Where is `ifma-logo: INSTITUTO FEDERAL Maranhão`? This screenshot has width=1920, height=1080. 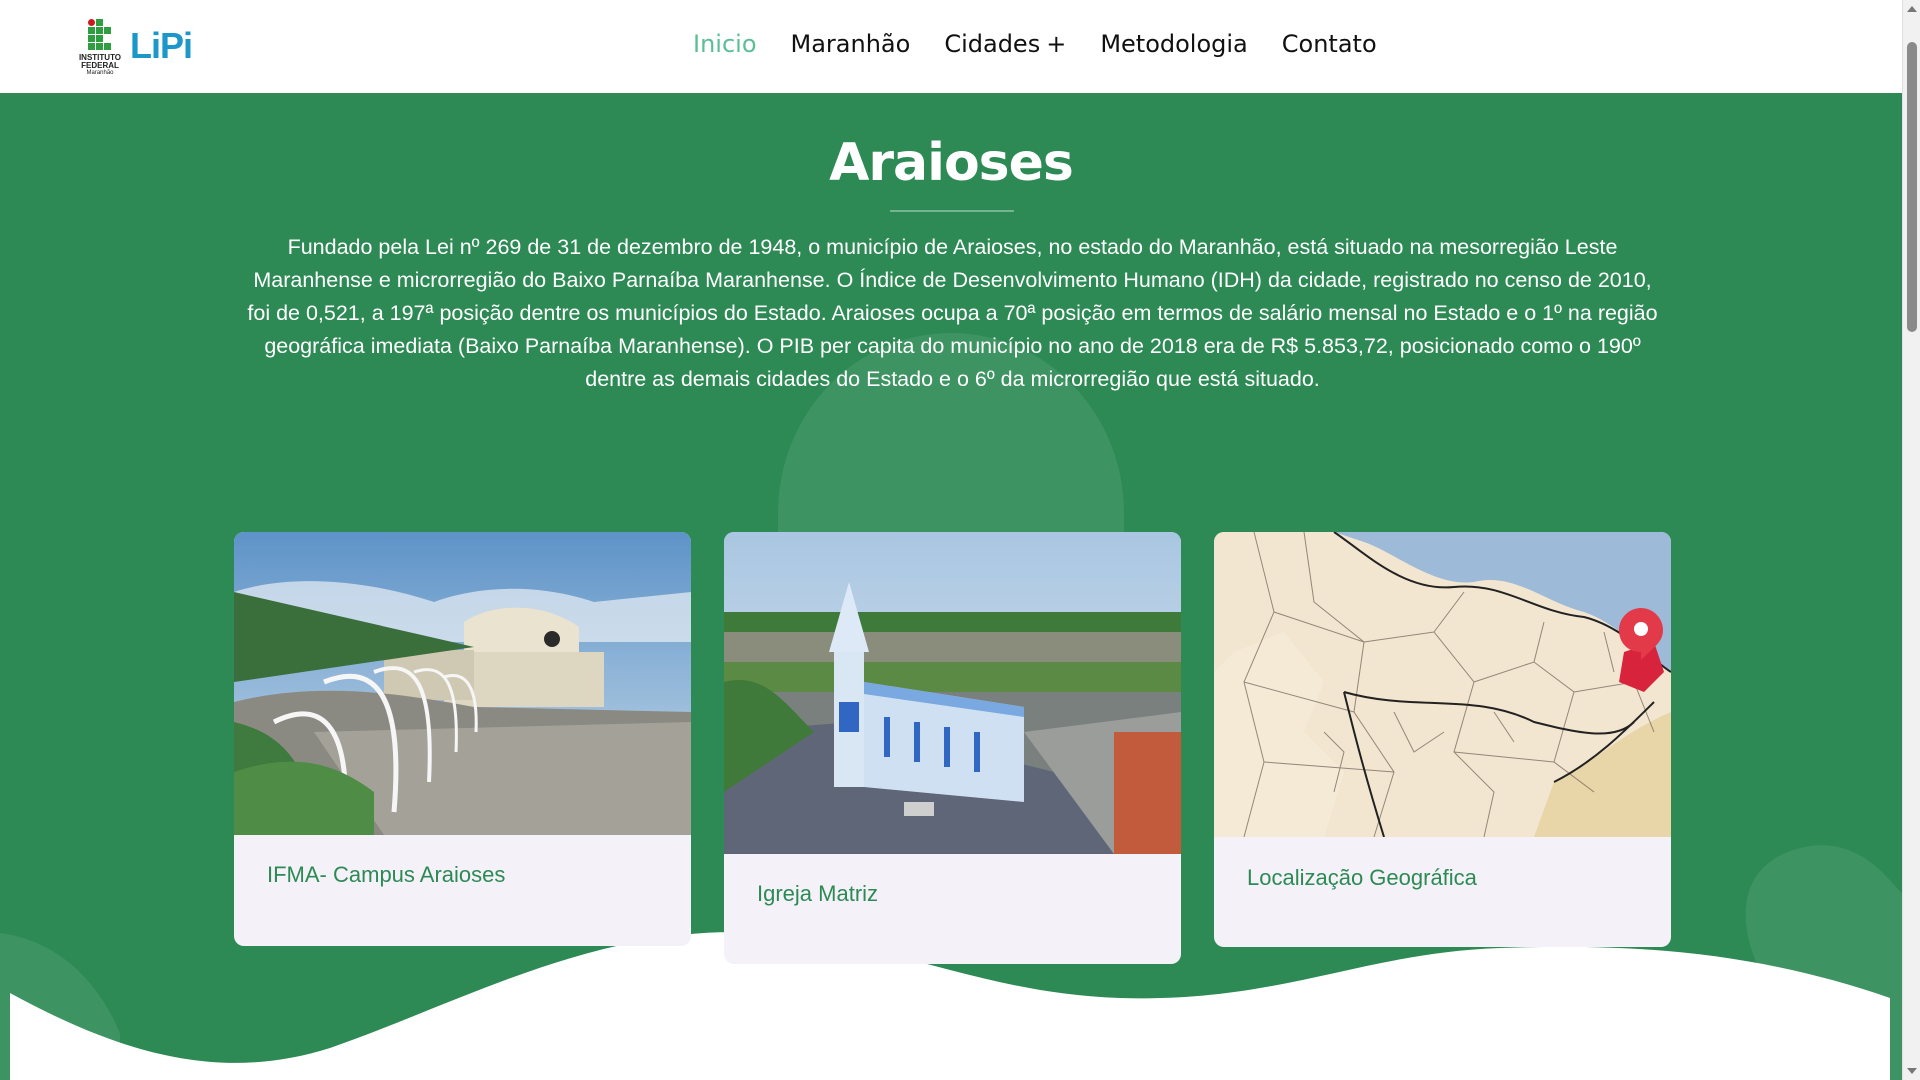
ifma-logo: INSTITUTO FEDERAL Maranhão is located at coordinates (100, 47).